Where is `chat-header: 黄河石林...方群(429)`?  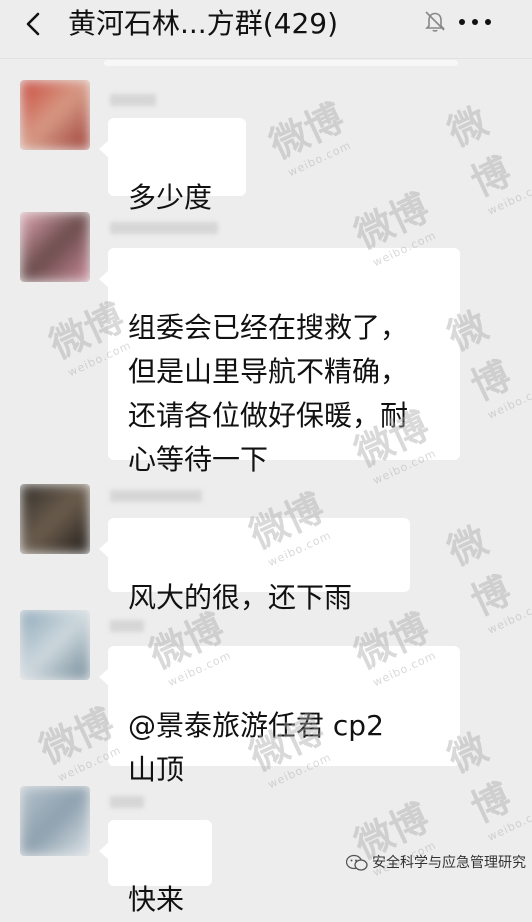 chat-header: 黄河石林...方群(429) is located at coordinates (266, 29).